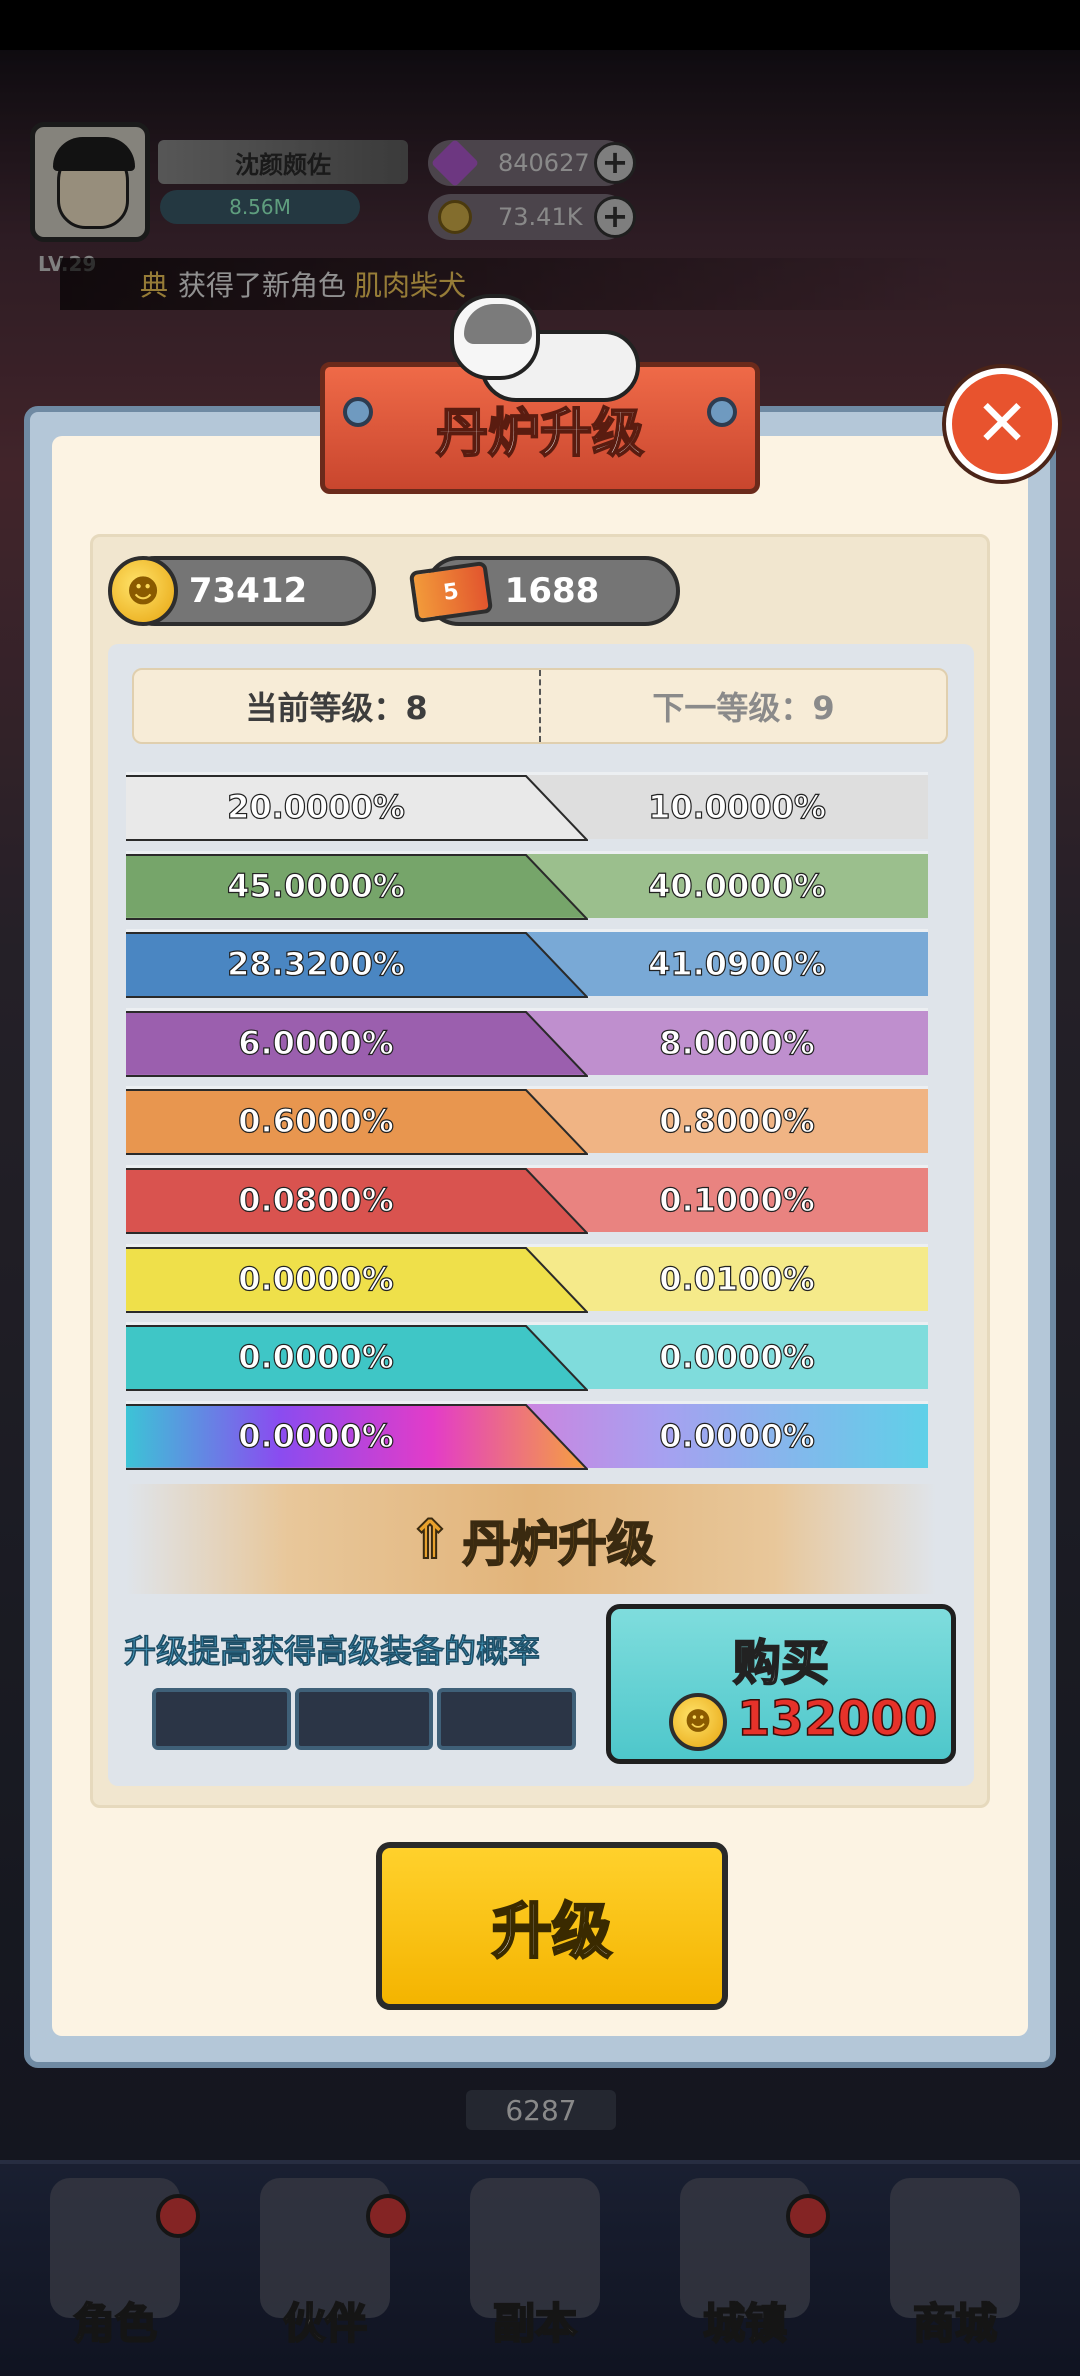  What do you see at coordinates (527, 1042) in the screenshot?
I see `probability-row: 6.0000% 8.0000%` at bounding box center [527, 1042].